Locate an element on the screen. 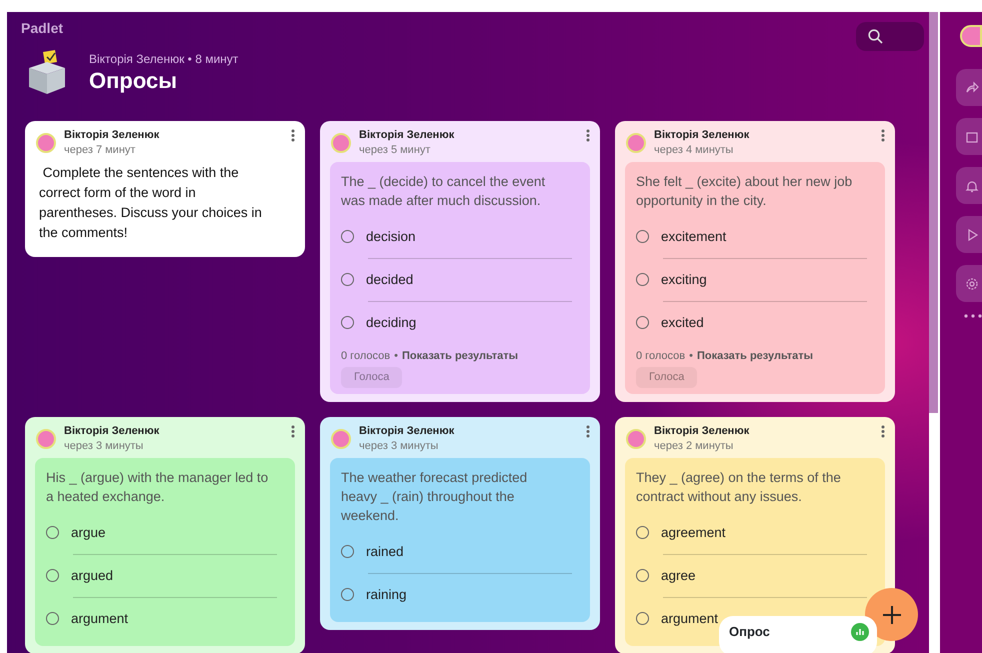 The width and height of the screenshot is (982, 653). search-icon is located at coordinates (875, 36).